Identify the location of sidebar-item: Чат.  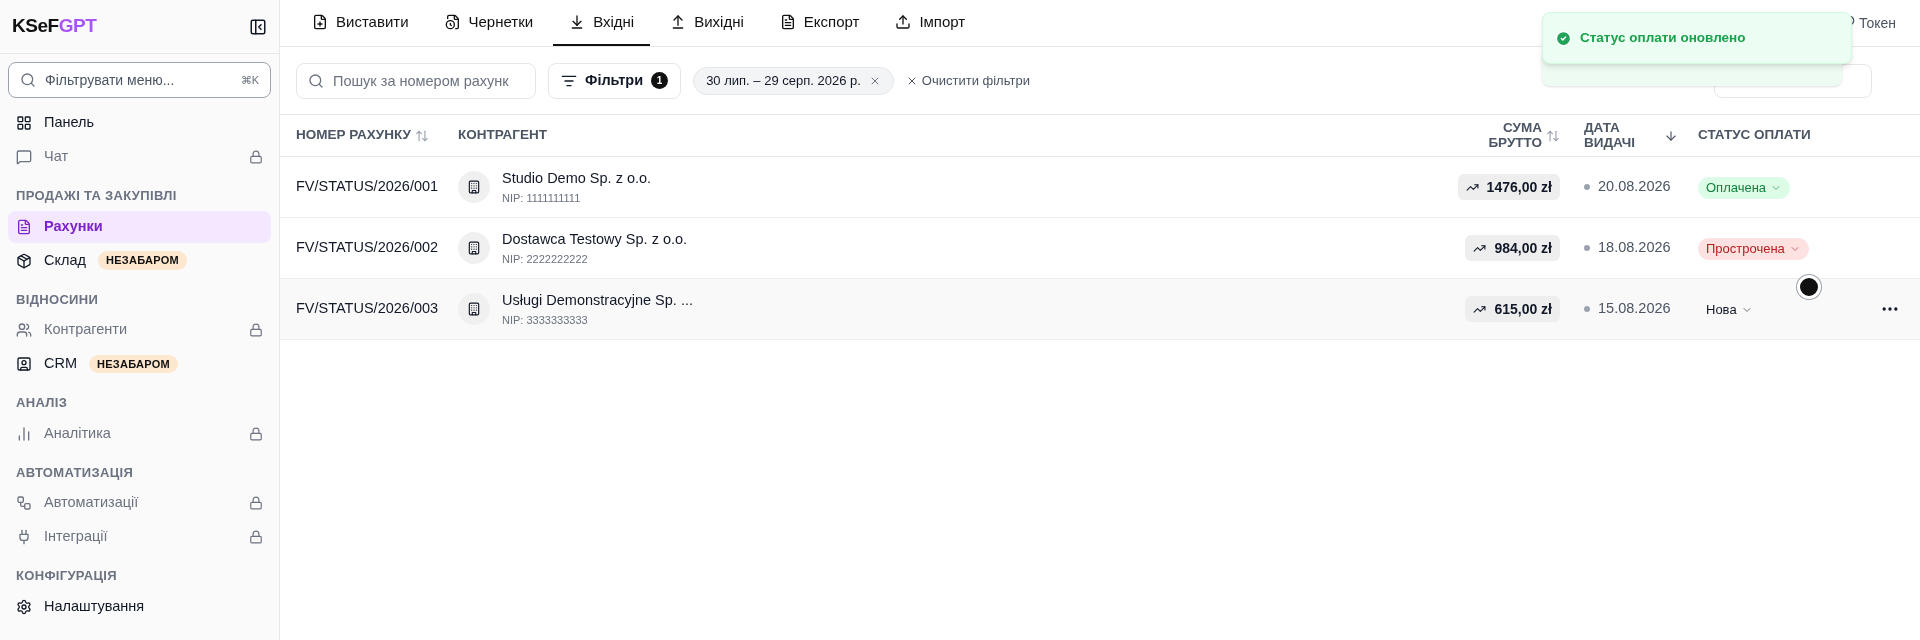
(139, 157).